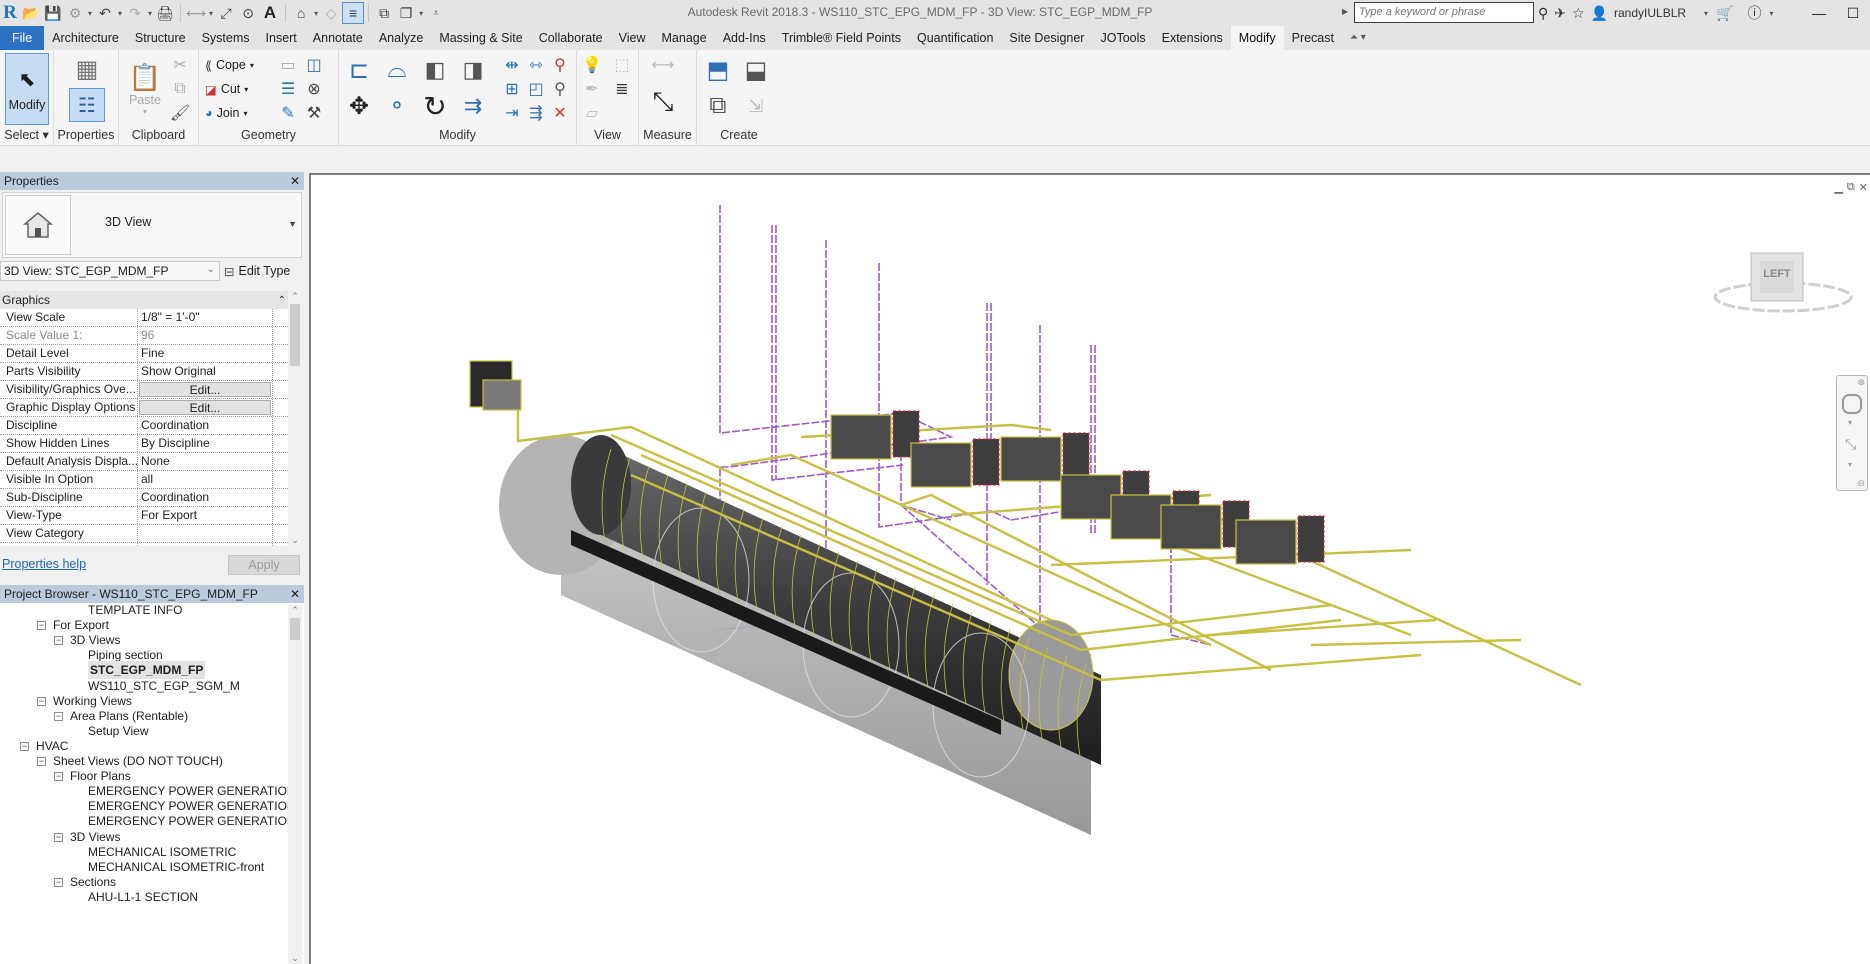 Image resolution: width=1870 pixels, height=964 pixels. What do you see at coordinates (1650, 13) in the screenshot?
I see `username: randyIULBLR` at bounding box center [1650, 13].